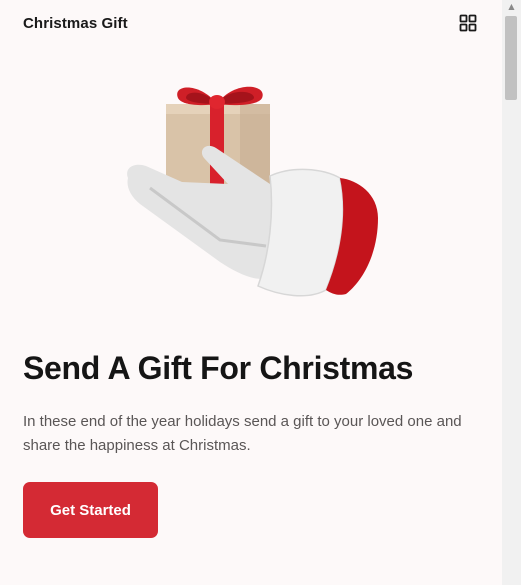  I want to click on brand-logo: Christmas Gift, so click(75, 24).